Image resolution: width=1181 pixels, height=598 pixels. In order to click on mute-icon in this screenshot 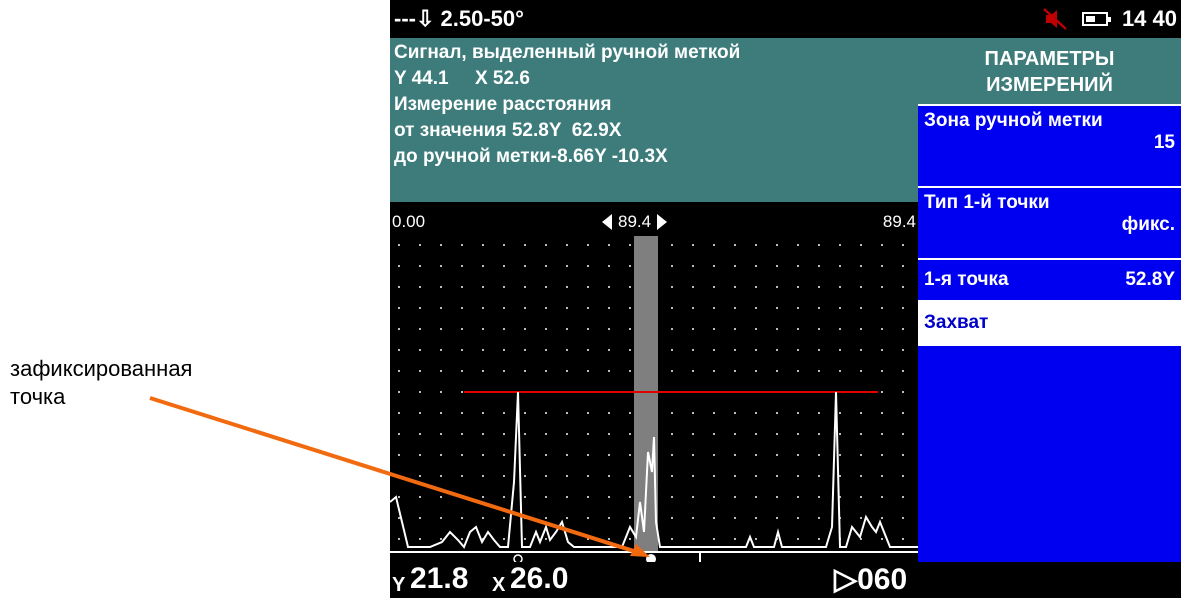, I will do `click(1055, 19)`.